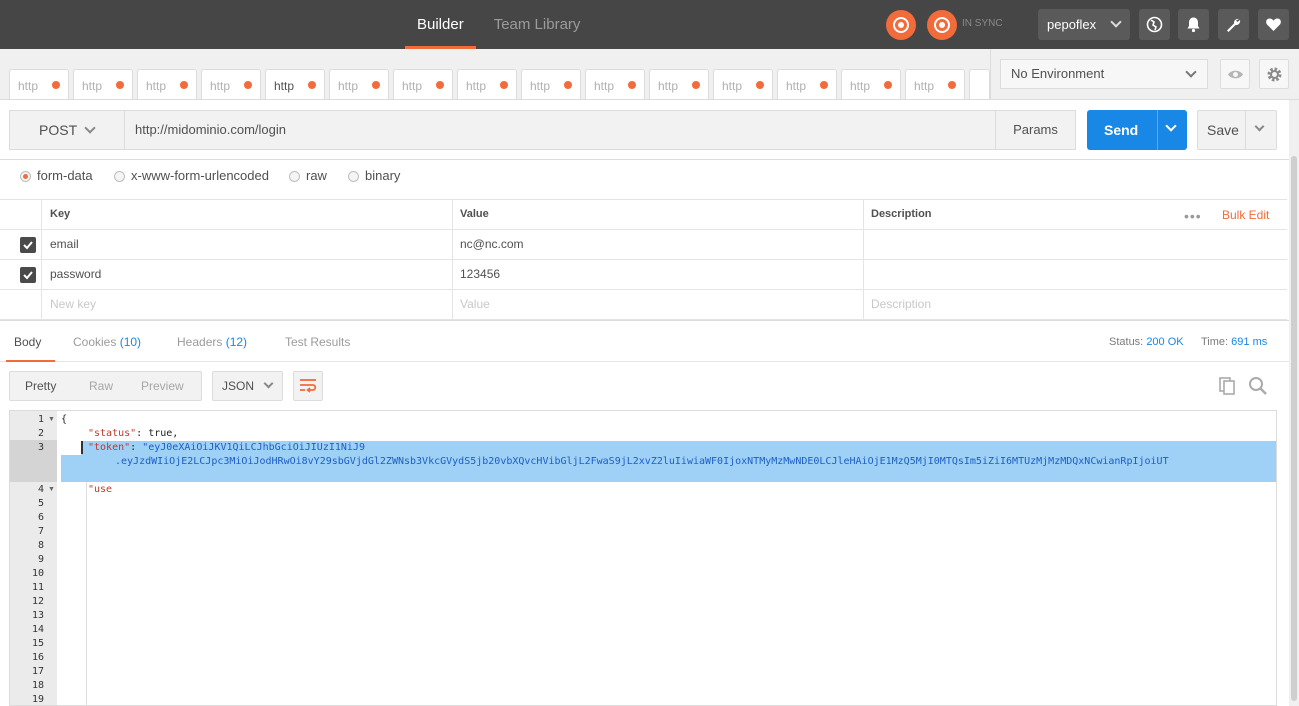 This screenshot has width=1299, height=706. Describe the element at coordinates (537, 24) in the screenshot. I see `tab-team-library: Team Library` at that location.